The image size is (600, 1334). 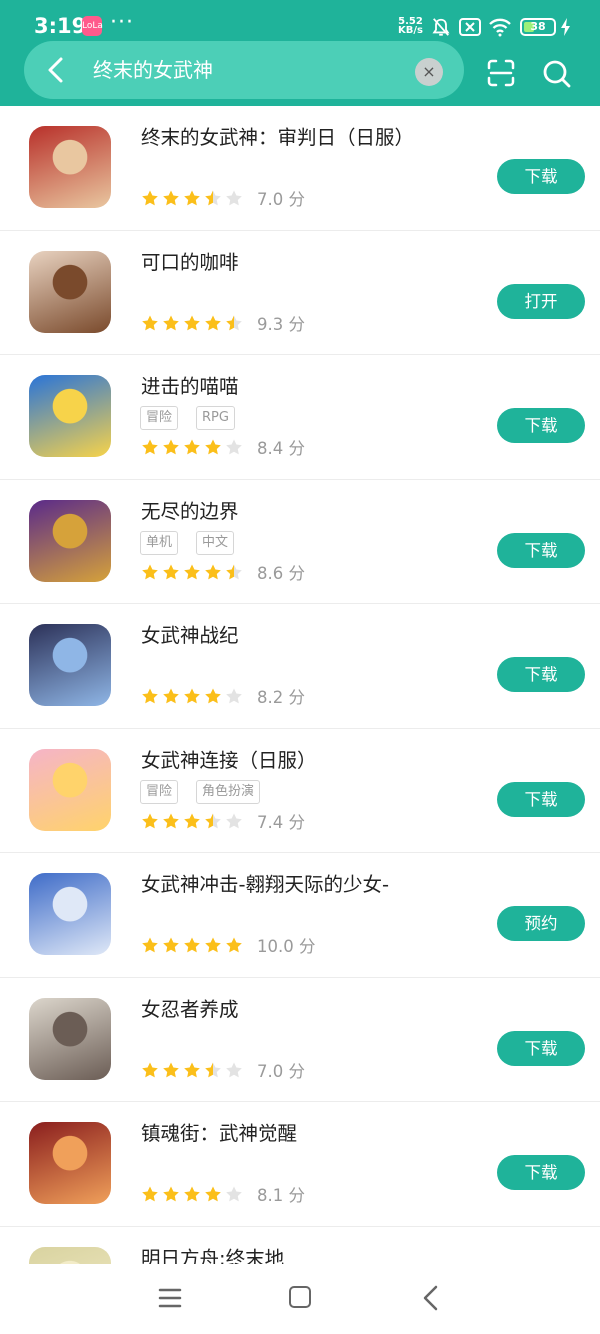 I want to click on app-name: 可口的咖啡, so click(x=190, y=263).